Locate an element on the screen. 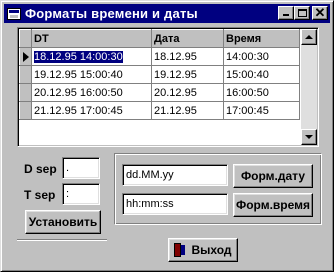 This screenshot has height=272, width=334. table-row: 21.12.95 17:00:45 21.12.95 17:00:45 is located at coordinates (159, 110).